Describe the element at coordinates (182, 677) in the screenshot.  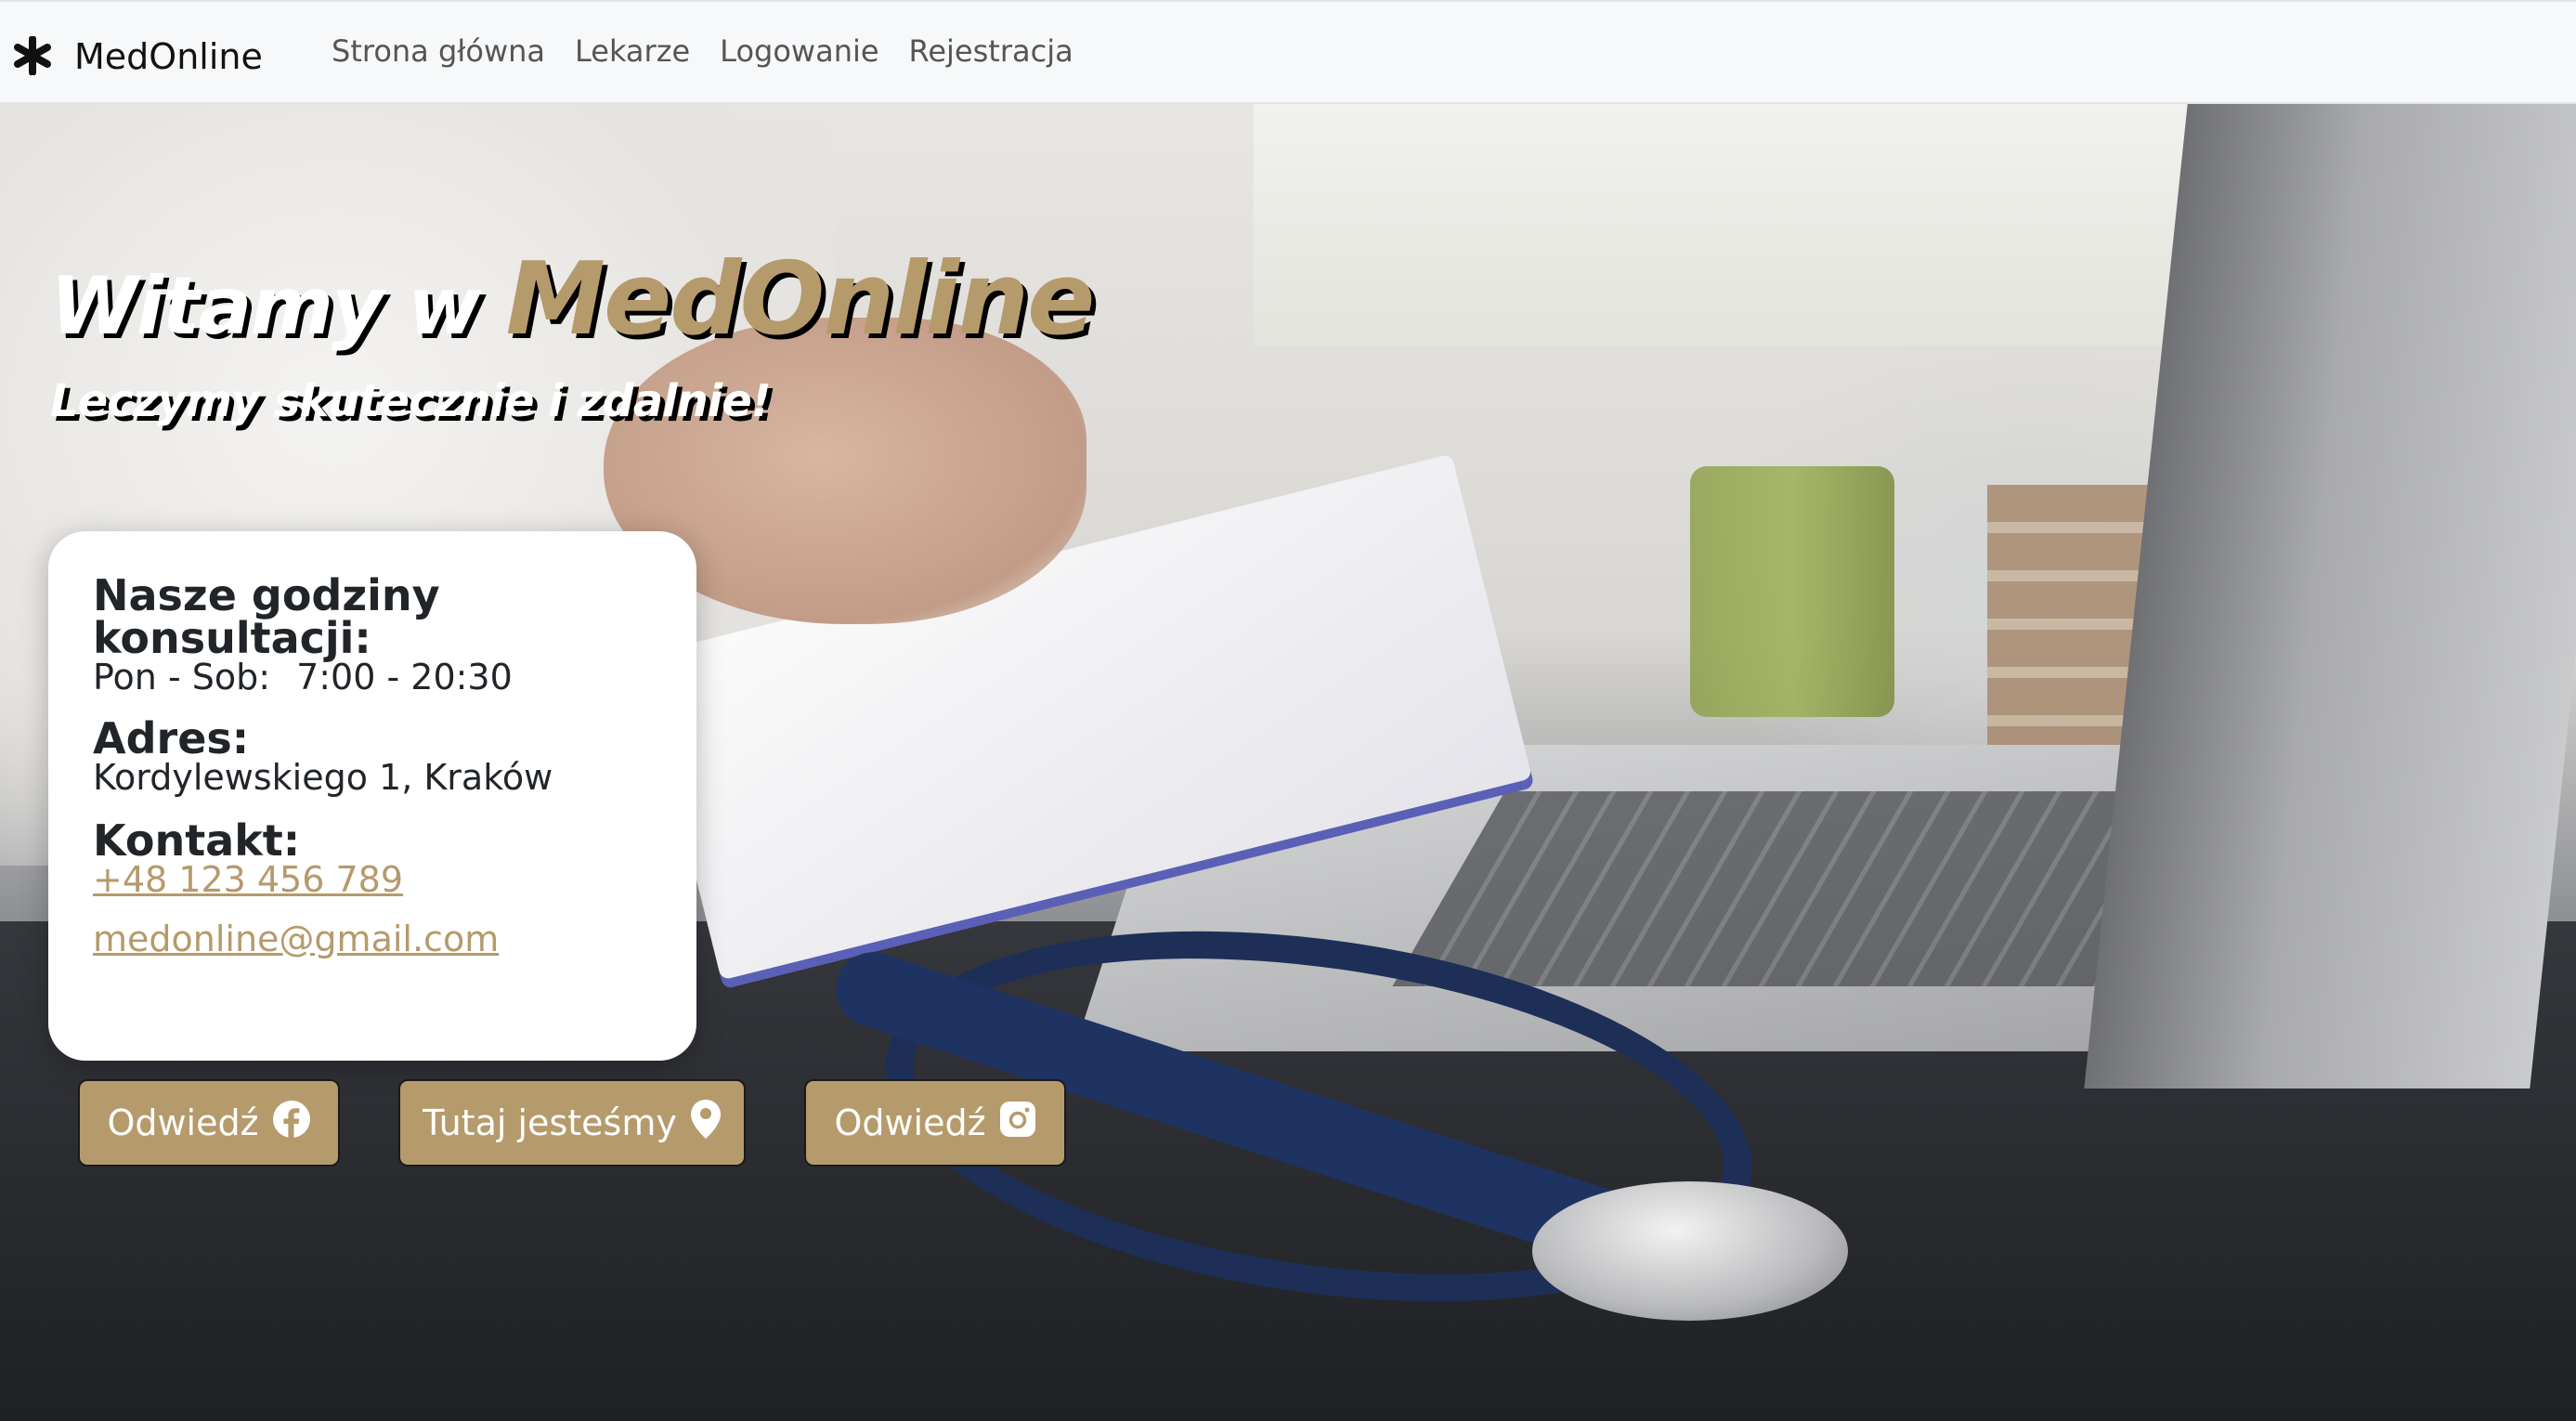
I see `hours-days: Pon - Sob:` at that location.